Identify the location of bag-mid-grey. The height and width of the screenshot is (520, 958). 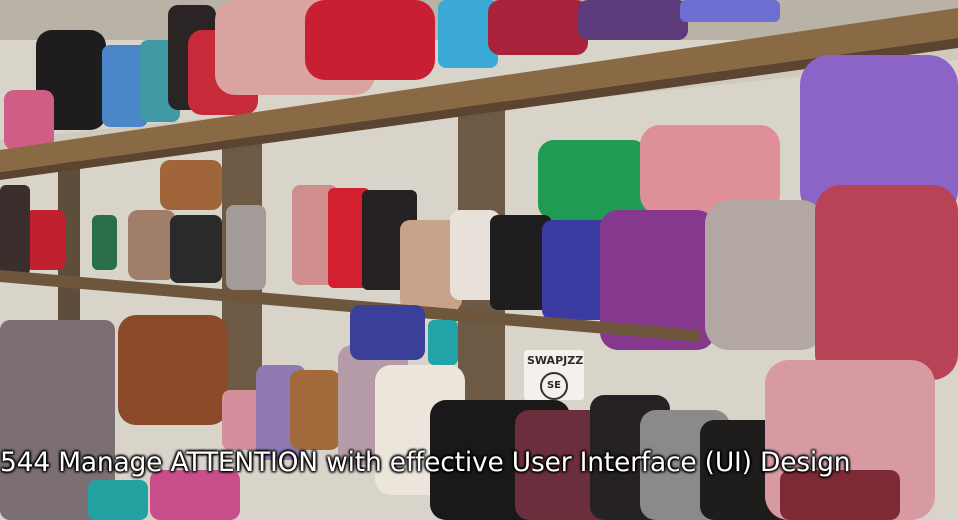
(246, 247).